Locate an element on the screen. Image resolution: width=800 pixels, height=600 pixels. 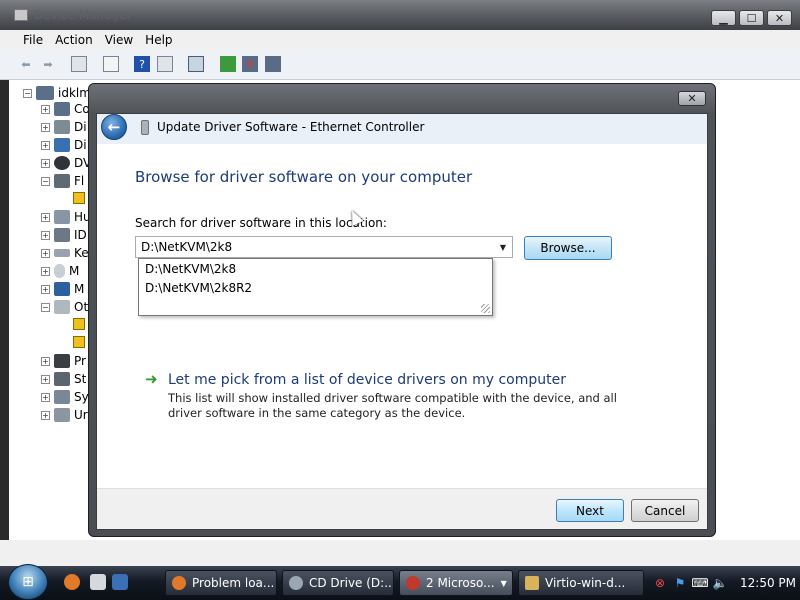
toolbar: ⬅ ➡ ? ✕ is located at coordinates (400, 65).